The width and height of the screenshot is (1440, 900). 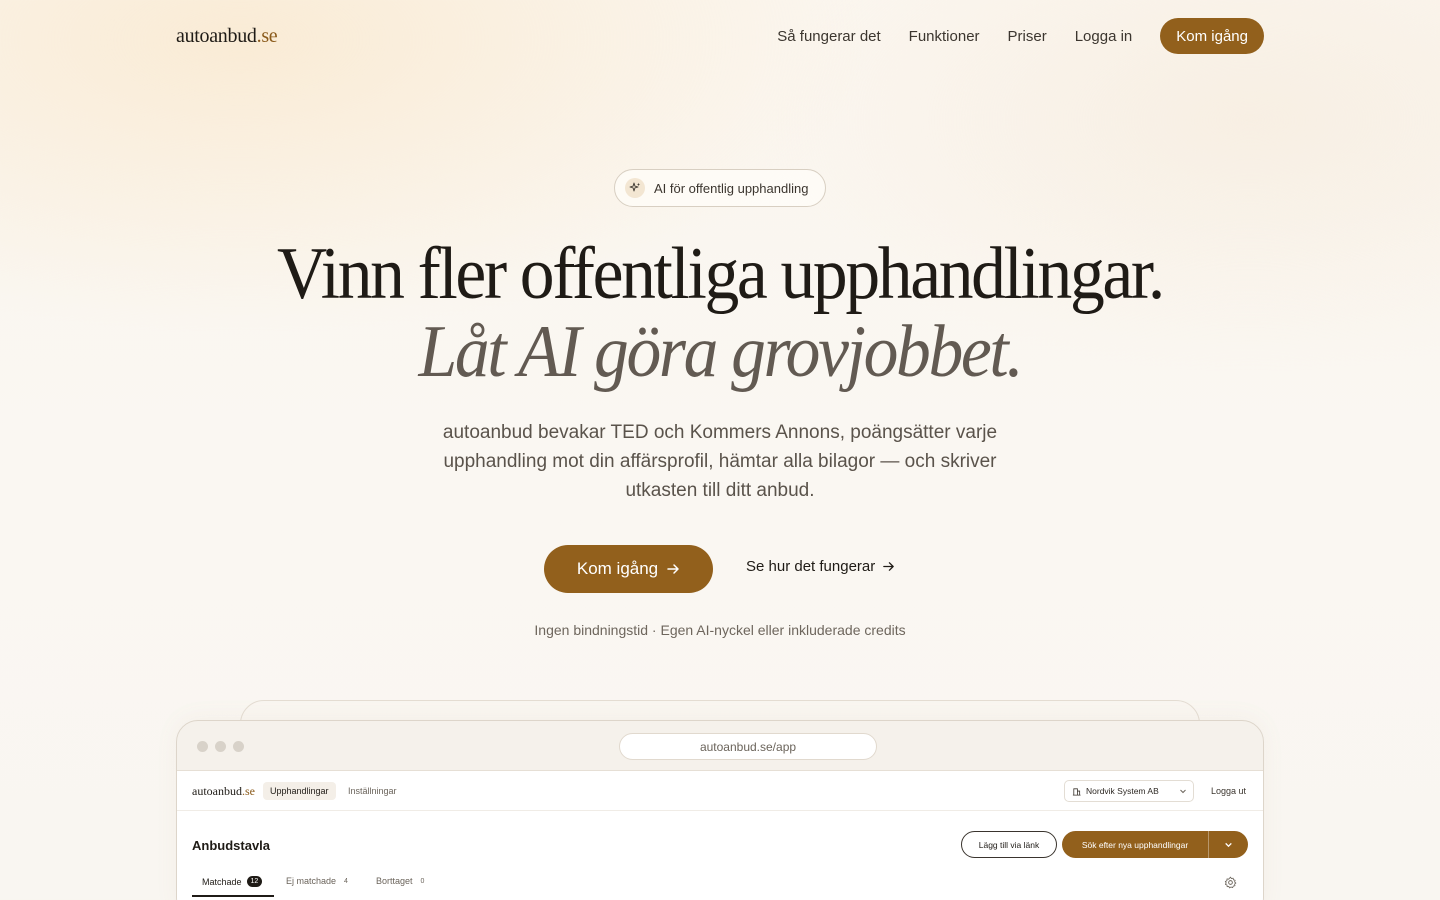 What do you see at coordinates (1212, 36) in the screenshot?
I see `nav-get-started-button: Kom igång` at bounding box center [1212, 36].